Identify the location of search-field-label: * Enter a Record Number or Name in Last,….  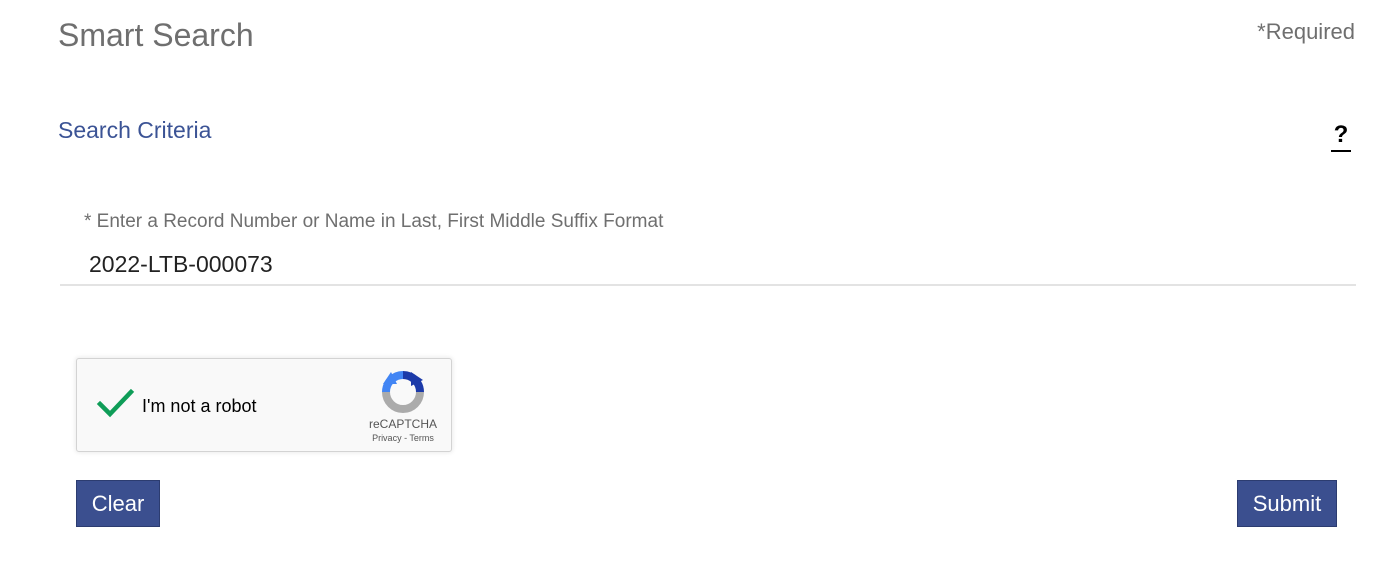
(374, 221).